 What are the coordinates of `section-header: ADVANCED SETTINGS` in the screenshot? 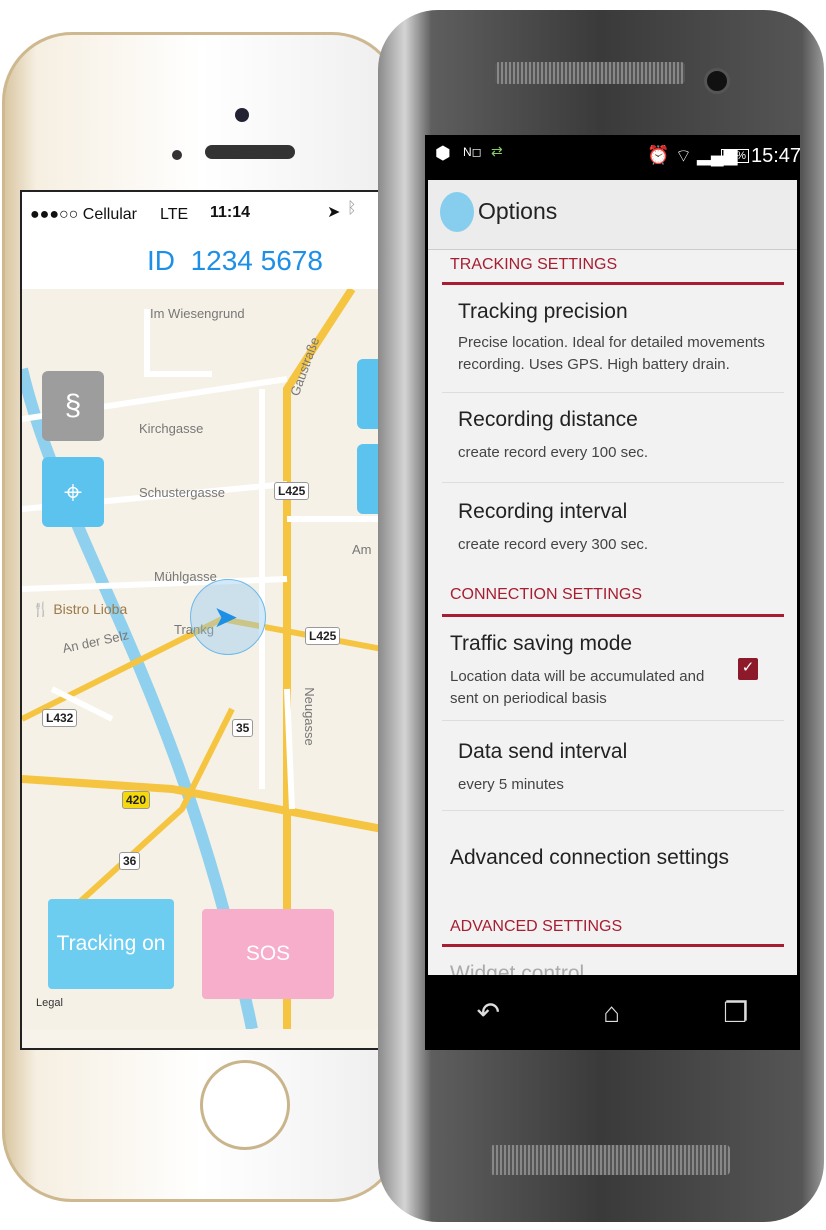 It's located at (536, 926).